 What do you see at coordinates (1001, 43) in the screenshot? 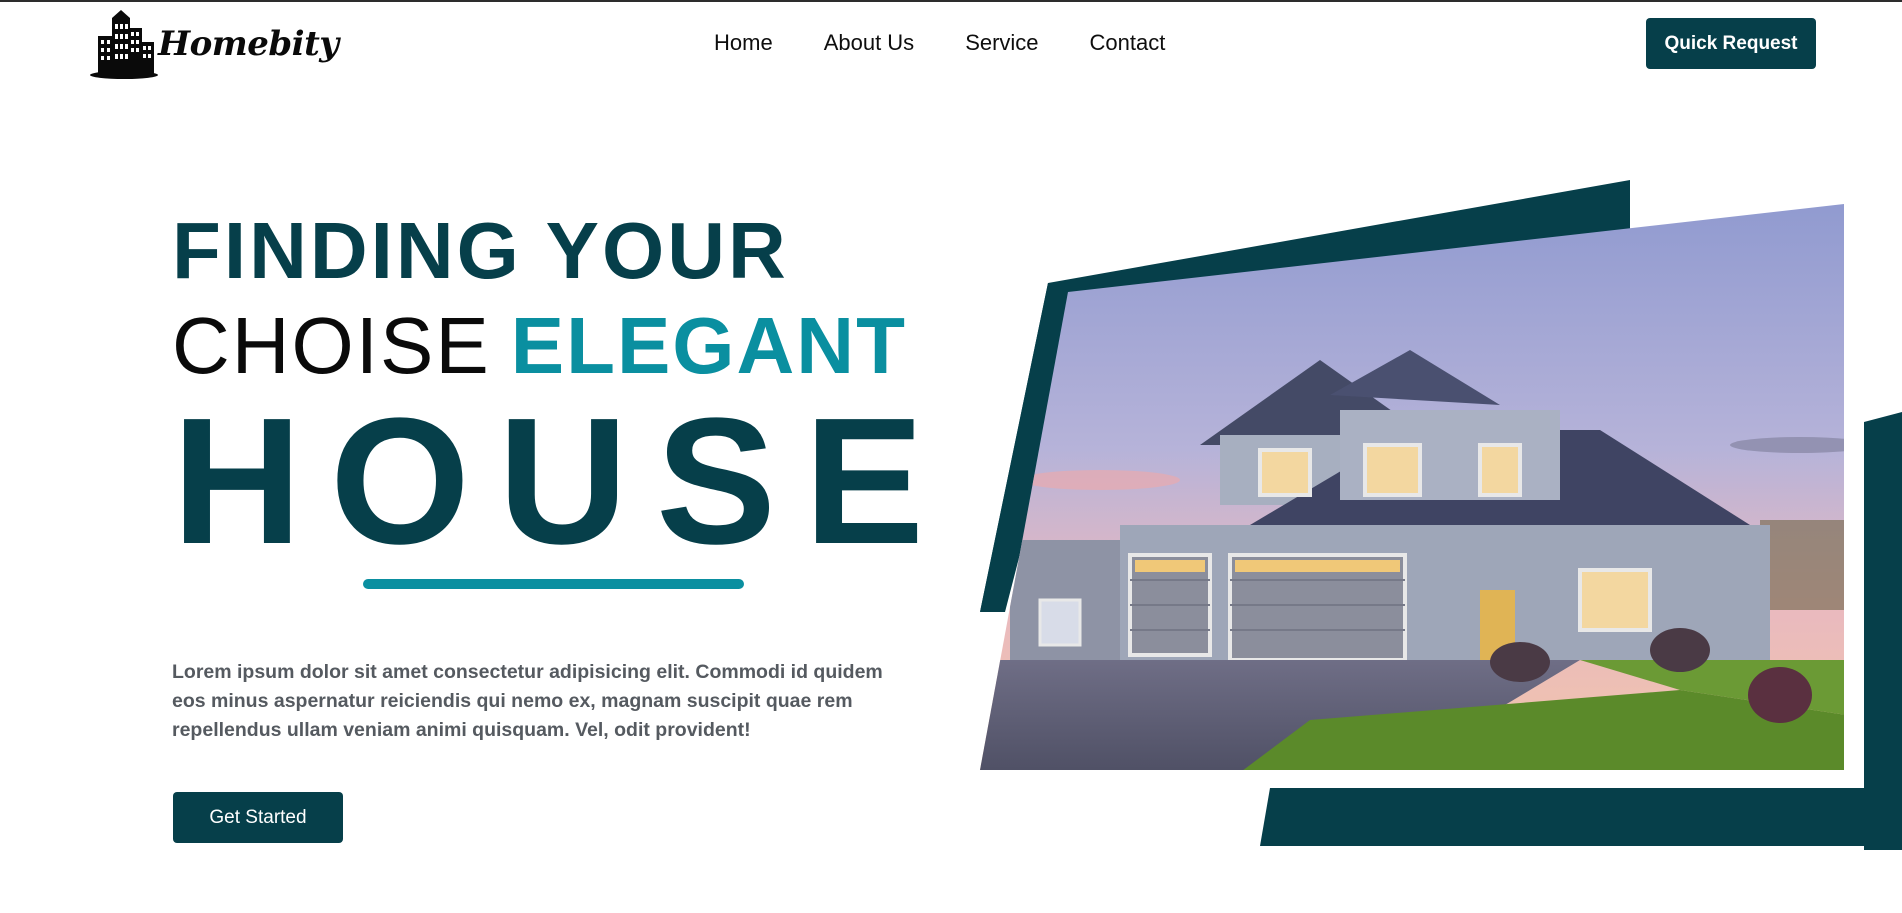
I see `nav-item-service: Service` at bounding box center [1001, 43].